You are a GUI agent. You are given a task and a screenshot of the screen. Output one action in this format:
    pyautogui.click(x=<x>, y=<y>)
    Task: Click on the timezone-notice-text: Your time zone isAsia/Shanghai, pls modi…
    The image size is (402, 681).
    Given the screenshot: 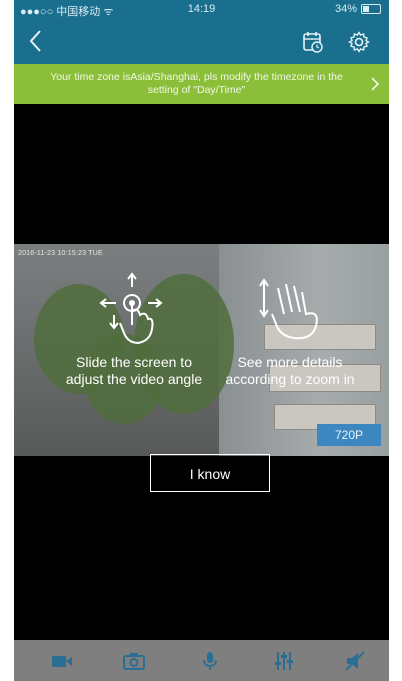 What is the action you would take?
    pyautogui.click(x=196, y=83)
    